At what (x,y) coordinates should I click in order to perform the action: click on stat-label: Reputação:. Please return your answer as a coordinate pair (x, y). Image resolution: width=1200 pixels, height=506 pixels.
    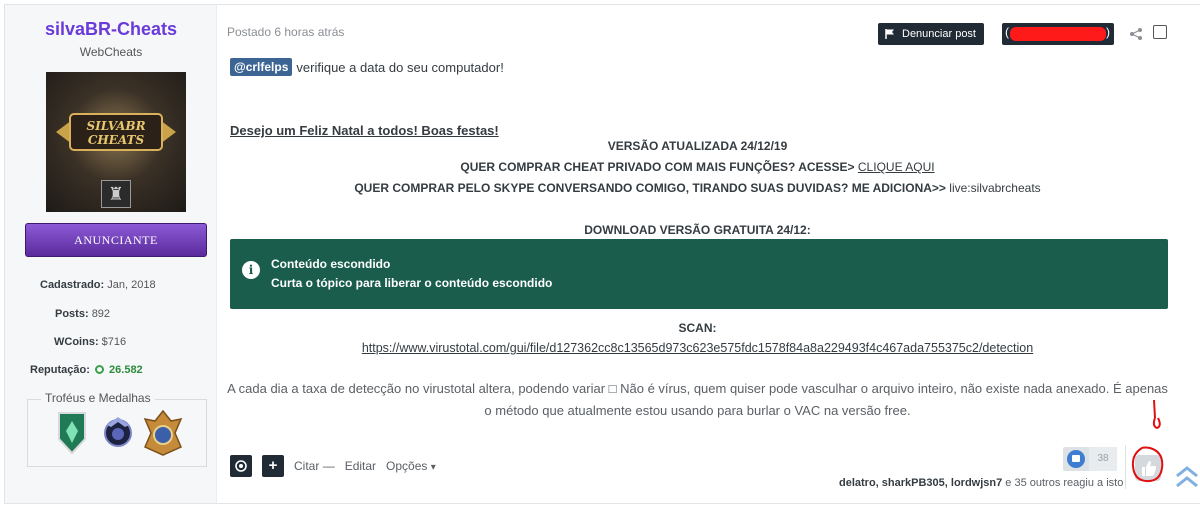
    Looking at the image, I should click on (60, 370).